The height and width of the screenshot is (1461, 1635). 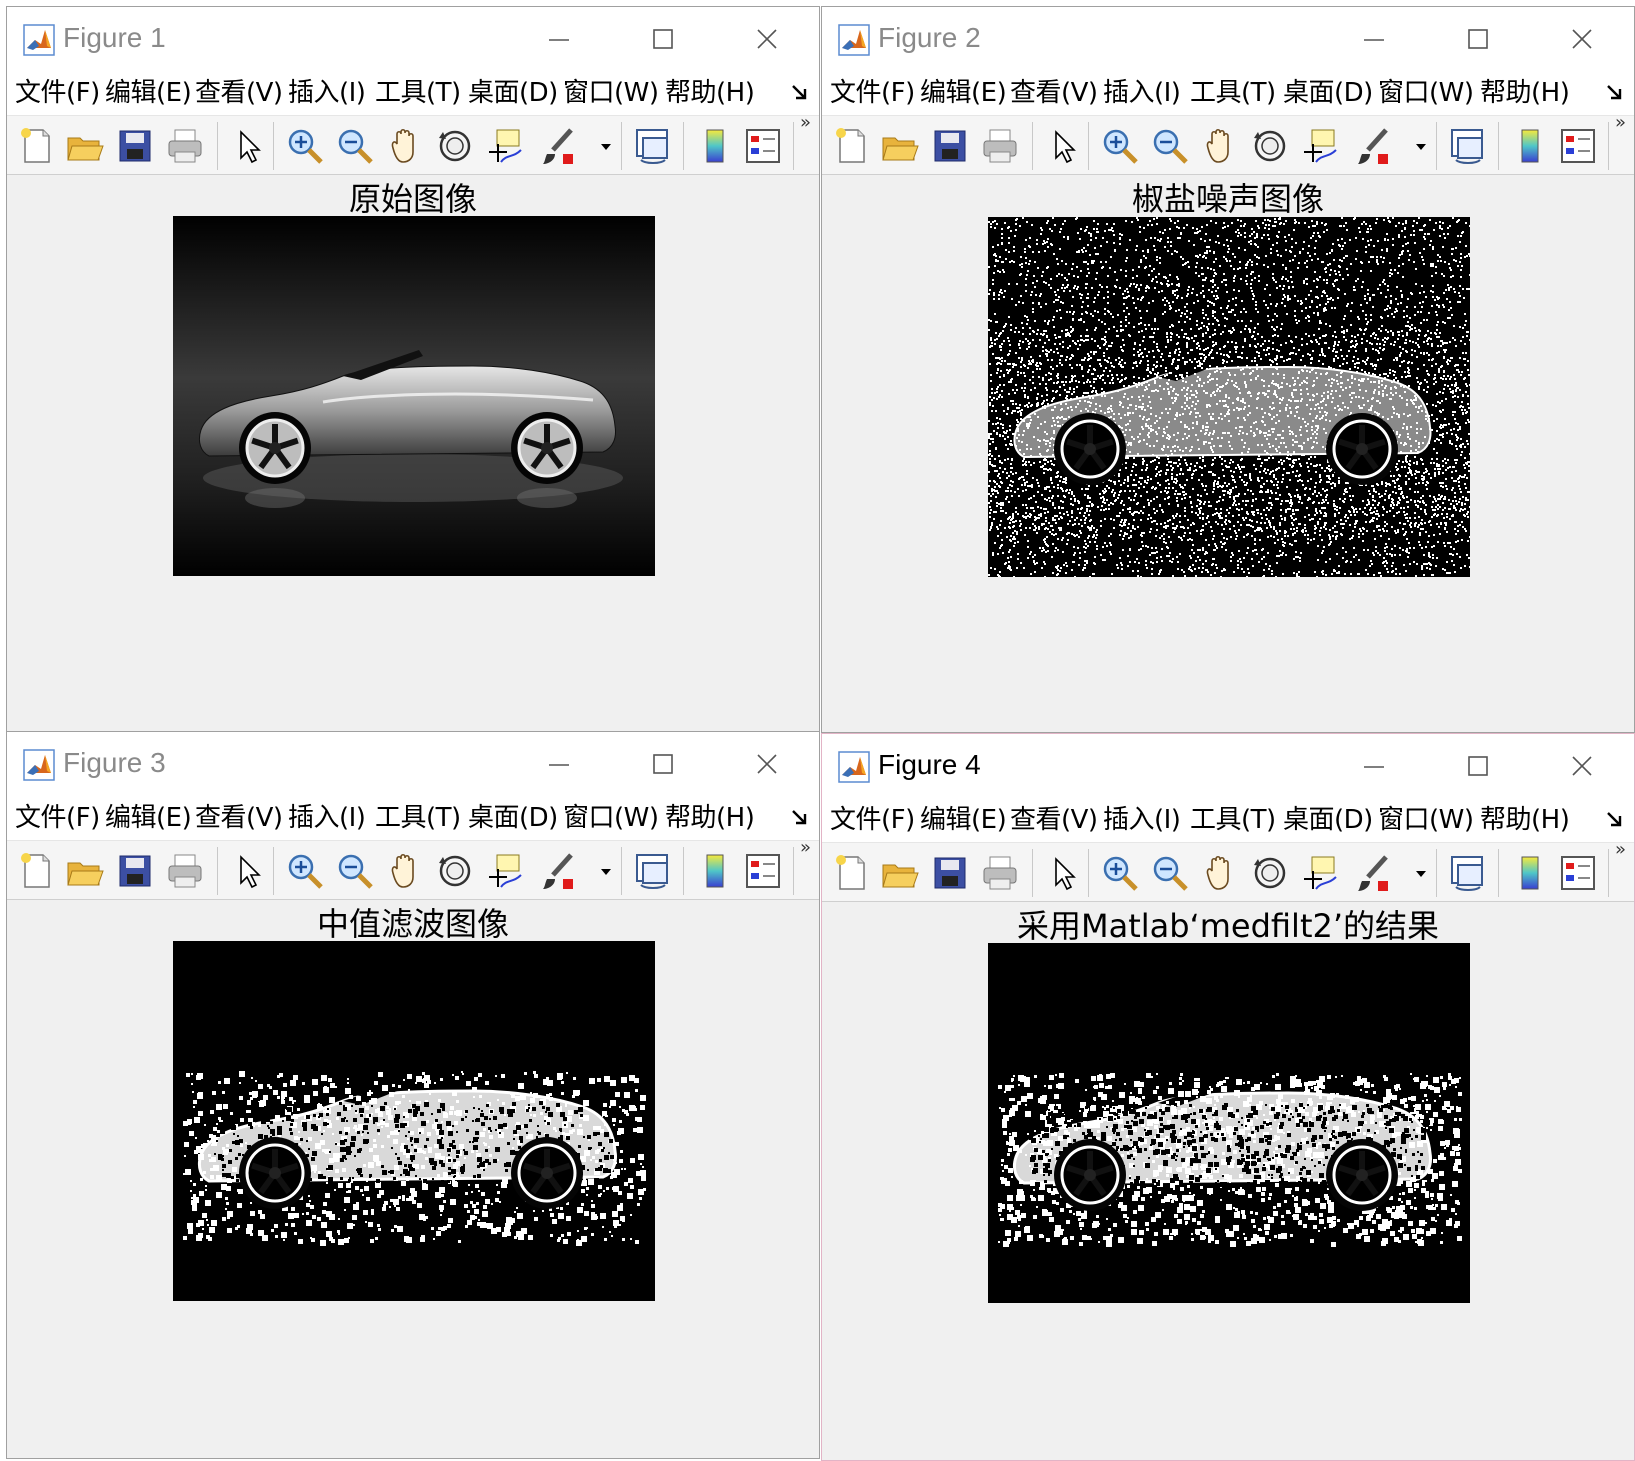 I want to click on title-bar: Figure 1, so click(x=413, y=39).